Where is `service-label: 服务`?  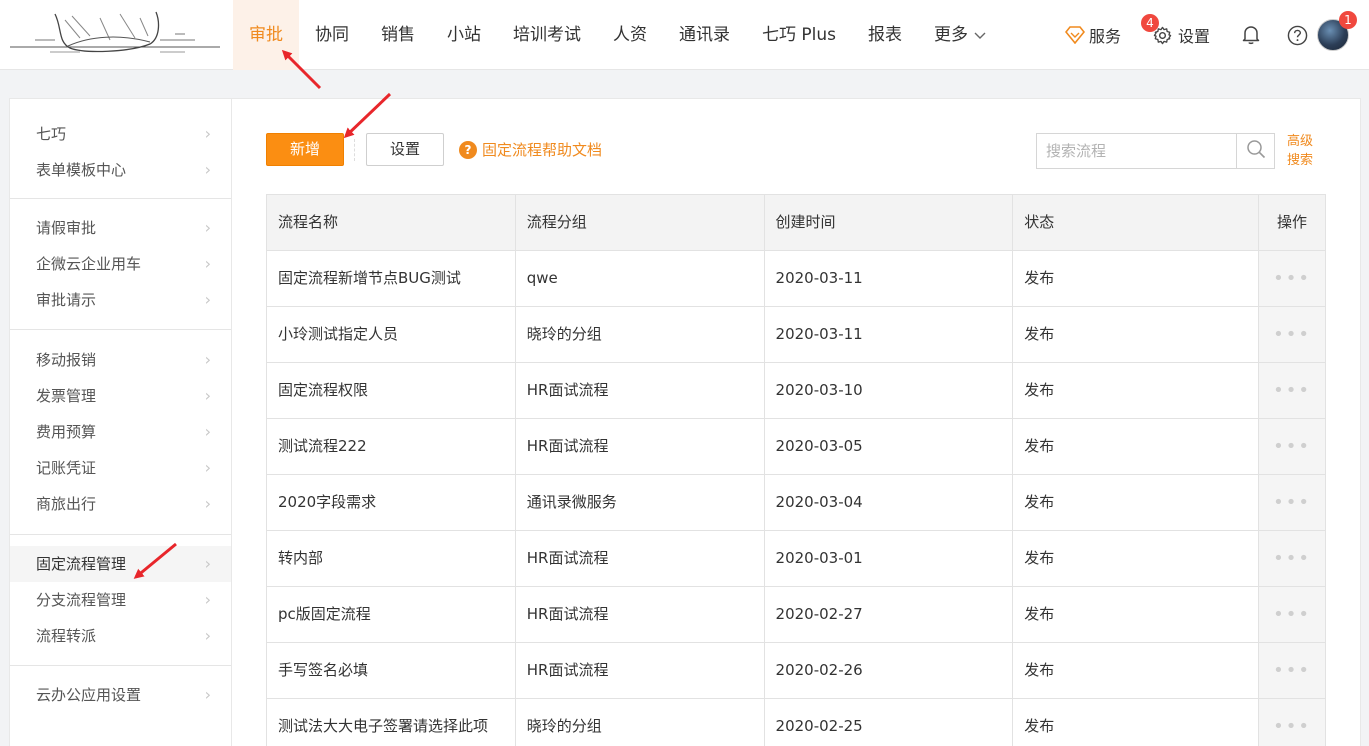 service-label: 服务 is located at coordinates (1105, 36).